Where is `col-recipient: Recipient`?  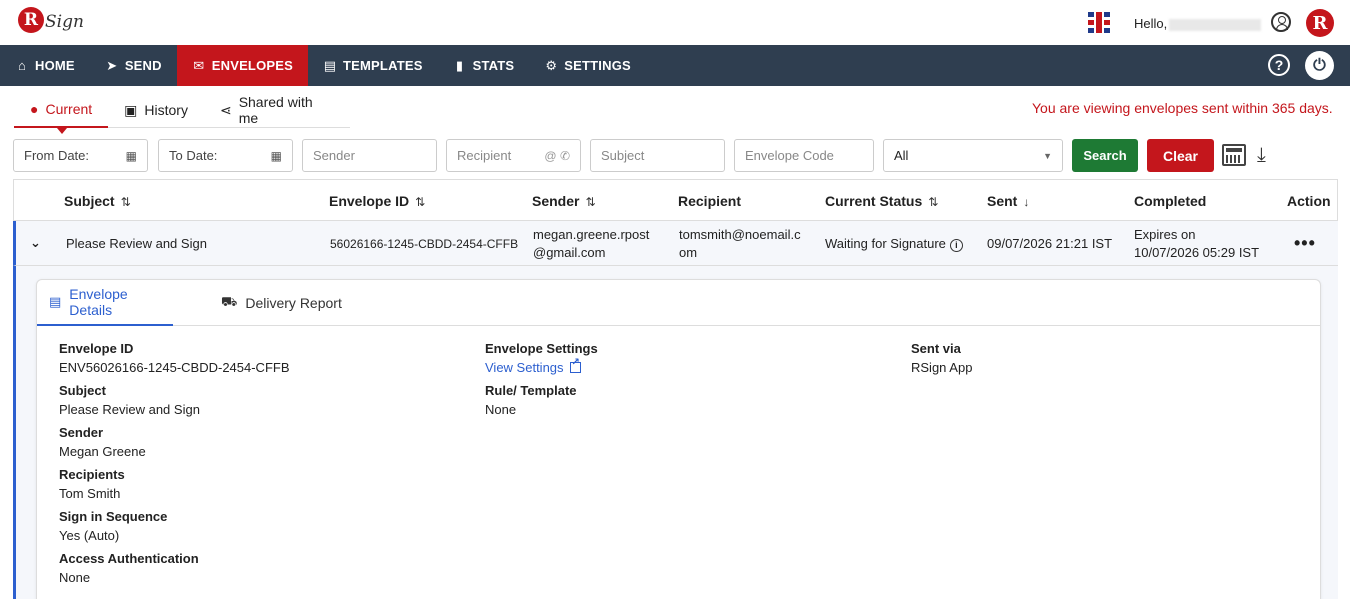
col-recipient: Recipient is located at coordinates (709, 201).